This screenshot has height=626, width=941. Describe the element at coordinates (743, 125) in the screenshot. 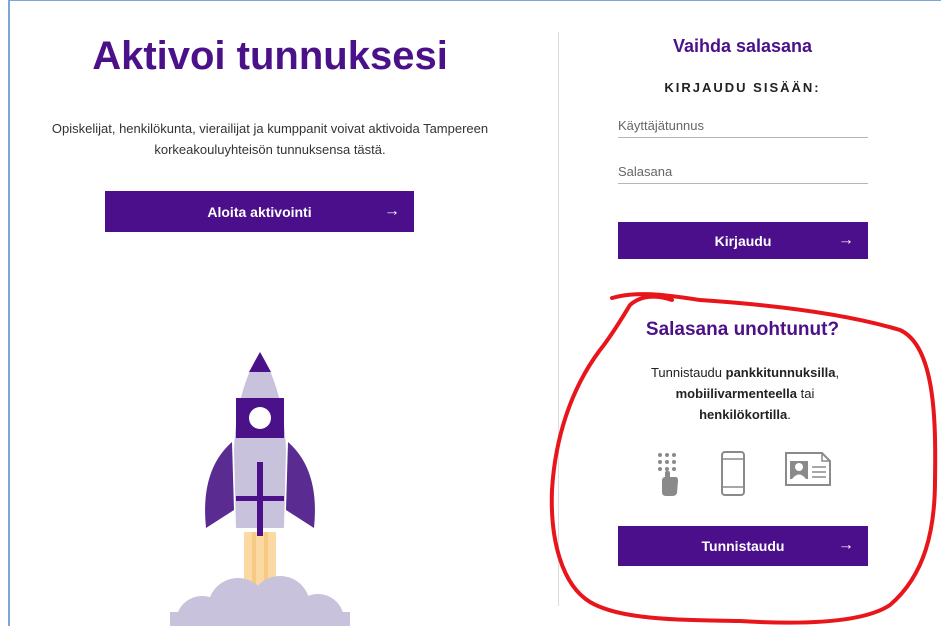

I see `username-input` at that location.